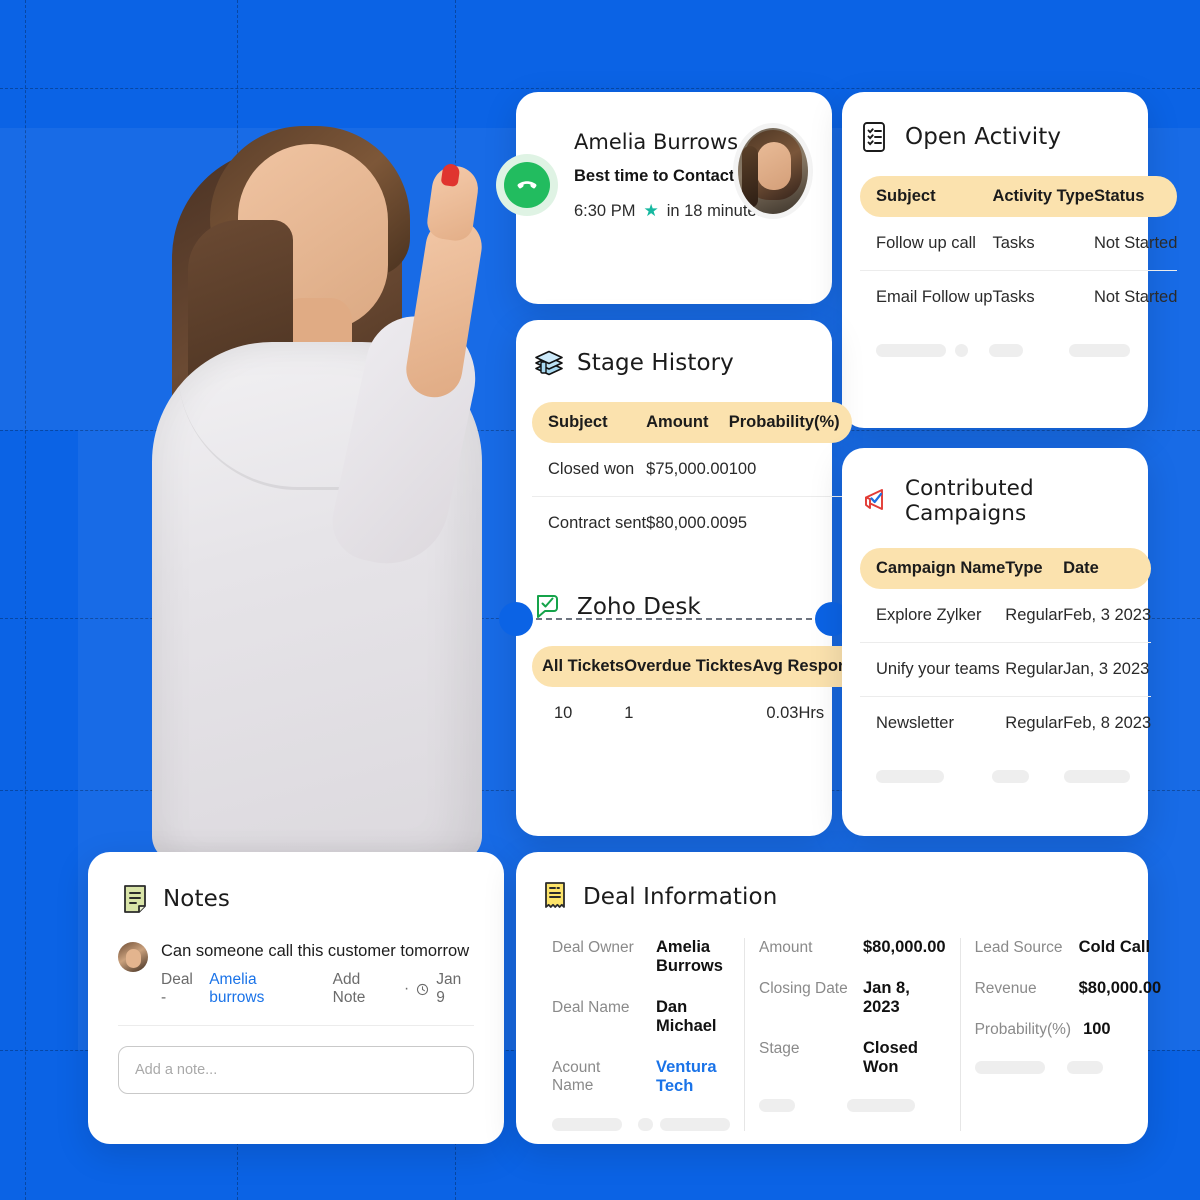 The width and height of the screenshot is (1200, 1200). What do you see at coordinates (1005, 988) in the screenshot?
I see `deal-field-label: Revenue` at bounding box center [1005, 988].